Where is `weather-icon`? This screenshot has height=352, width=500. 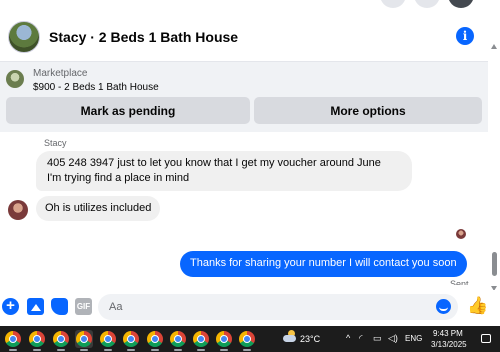
weather-icon is located at coordinates (290, 336).